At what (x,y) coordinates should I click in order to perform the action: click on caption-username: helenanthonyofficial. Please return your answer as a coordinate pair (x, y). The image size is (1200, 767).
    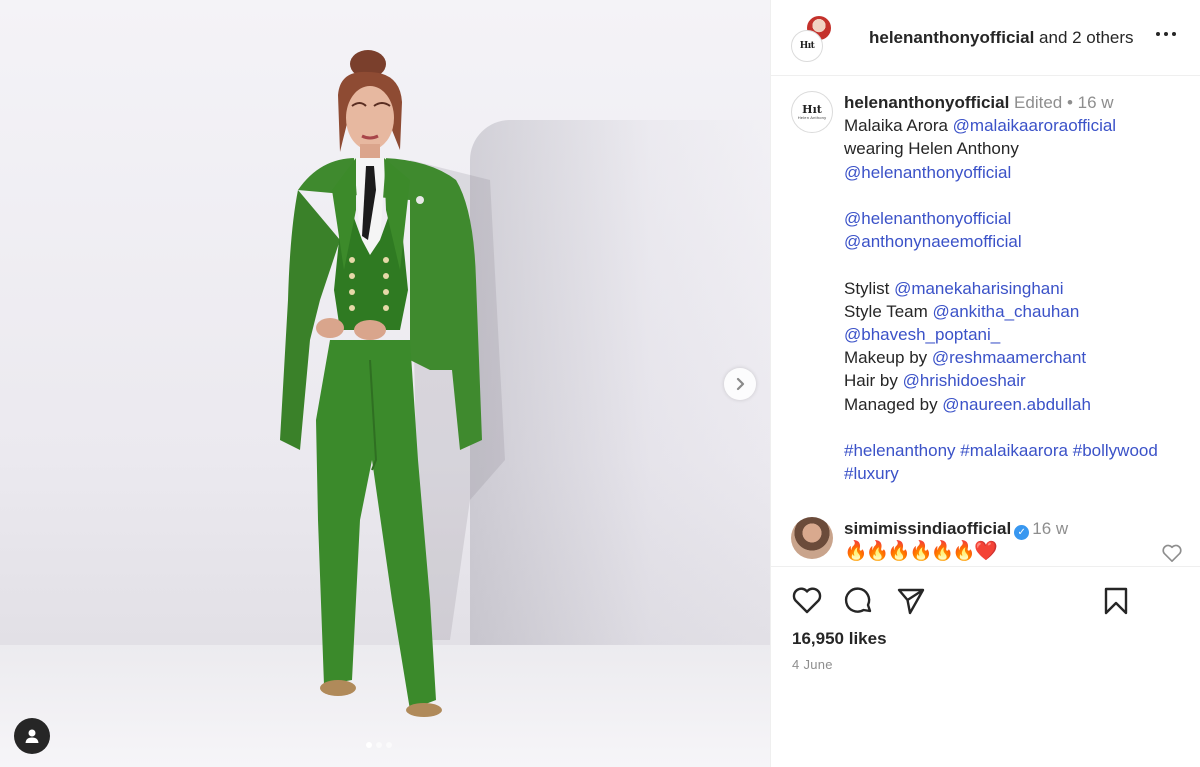
    Looking at the image, I should click on (926, 102).